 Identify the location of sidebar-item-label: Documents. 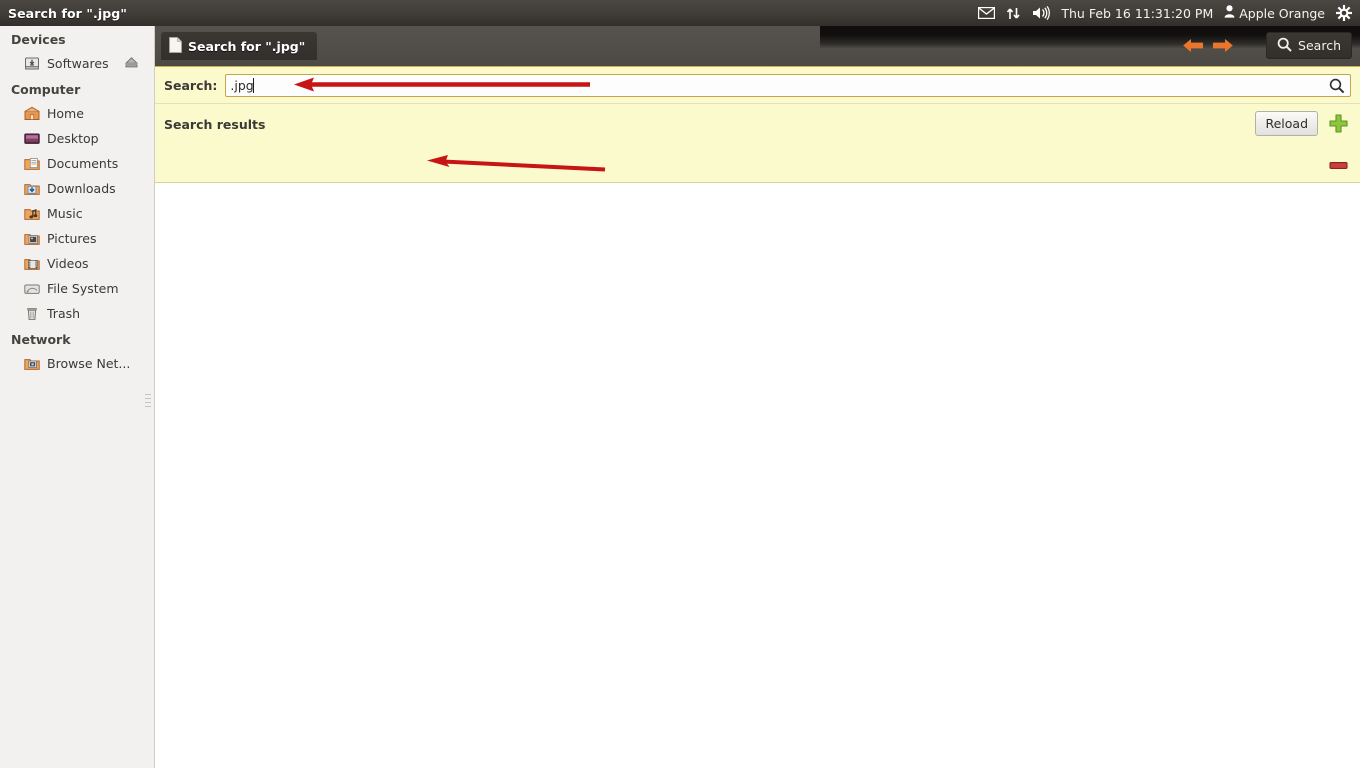
(83, 163).